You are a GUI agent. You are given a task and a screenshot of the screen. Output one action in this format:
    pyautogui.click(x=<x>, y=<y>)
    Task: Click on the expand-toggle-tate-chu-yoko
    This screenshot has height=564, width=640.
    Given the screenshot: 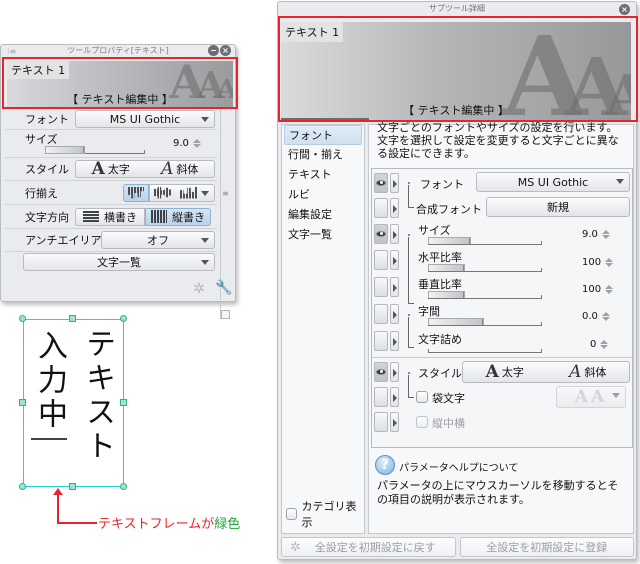 What is the action you would take?
    pyautogui.click(x=394, y=422)
    